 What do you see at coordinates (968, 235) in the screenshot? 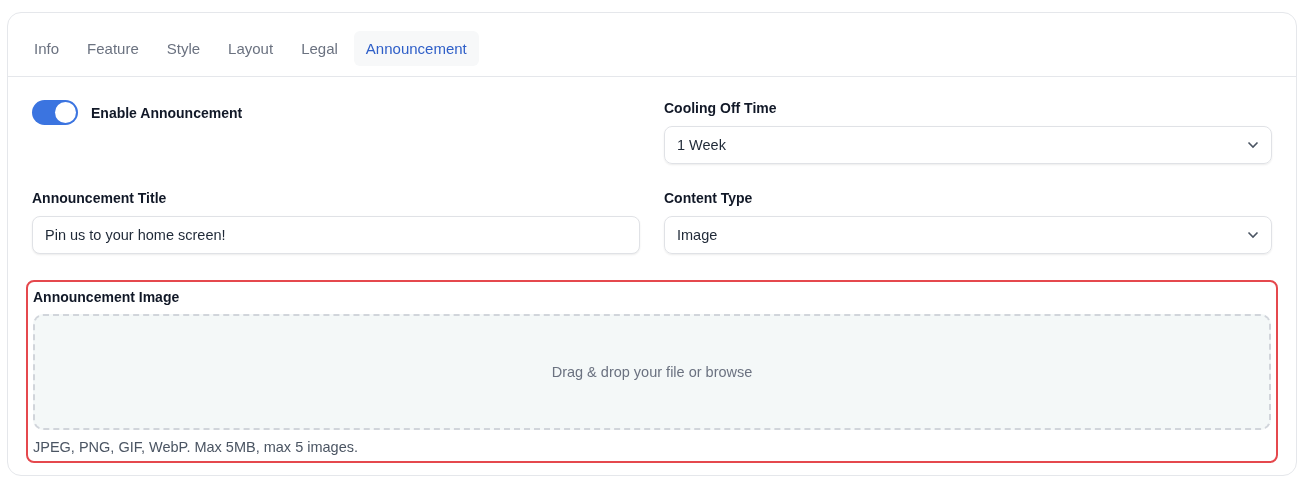
I see `content-type-select: Image` at bounding box center [968, 235].